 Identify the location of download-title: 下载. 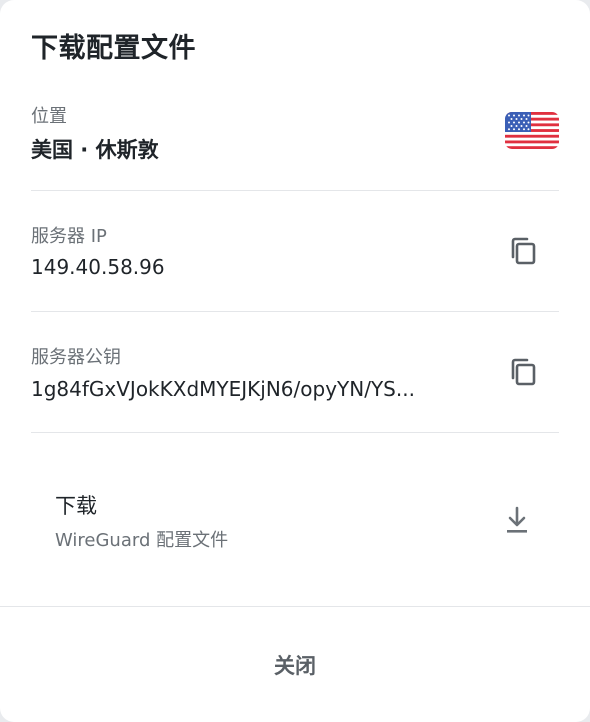
(76, 506).